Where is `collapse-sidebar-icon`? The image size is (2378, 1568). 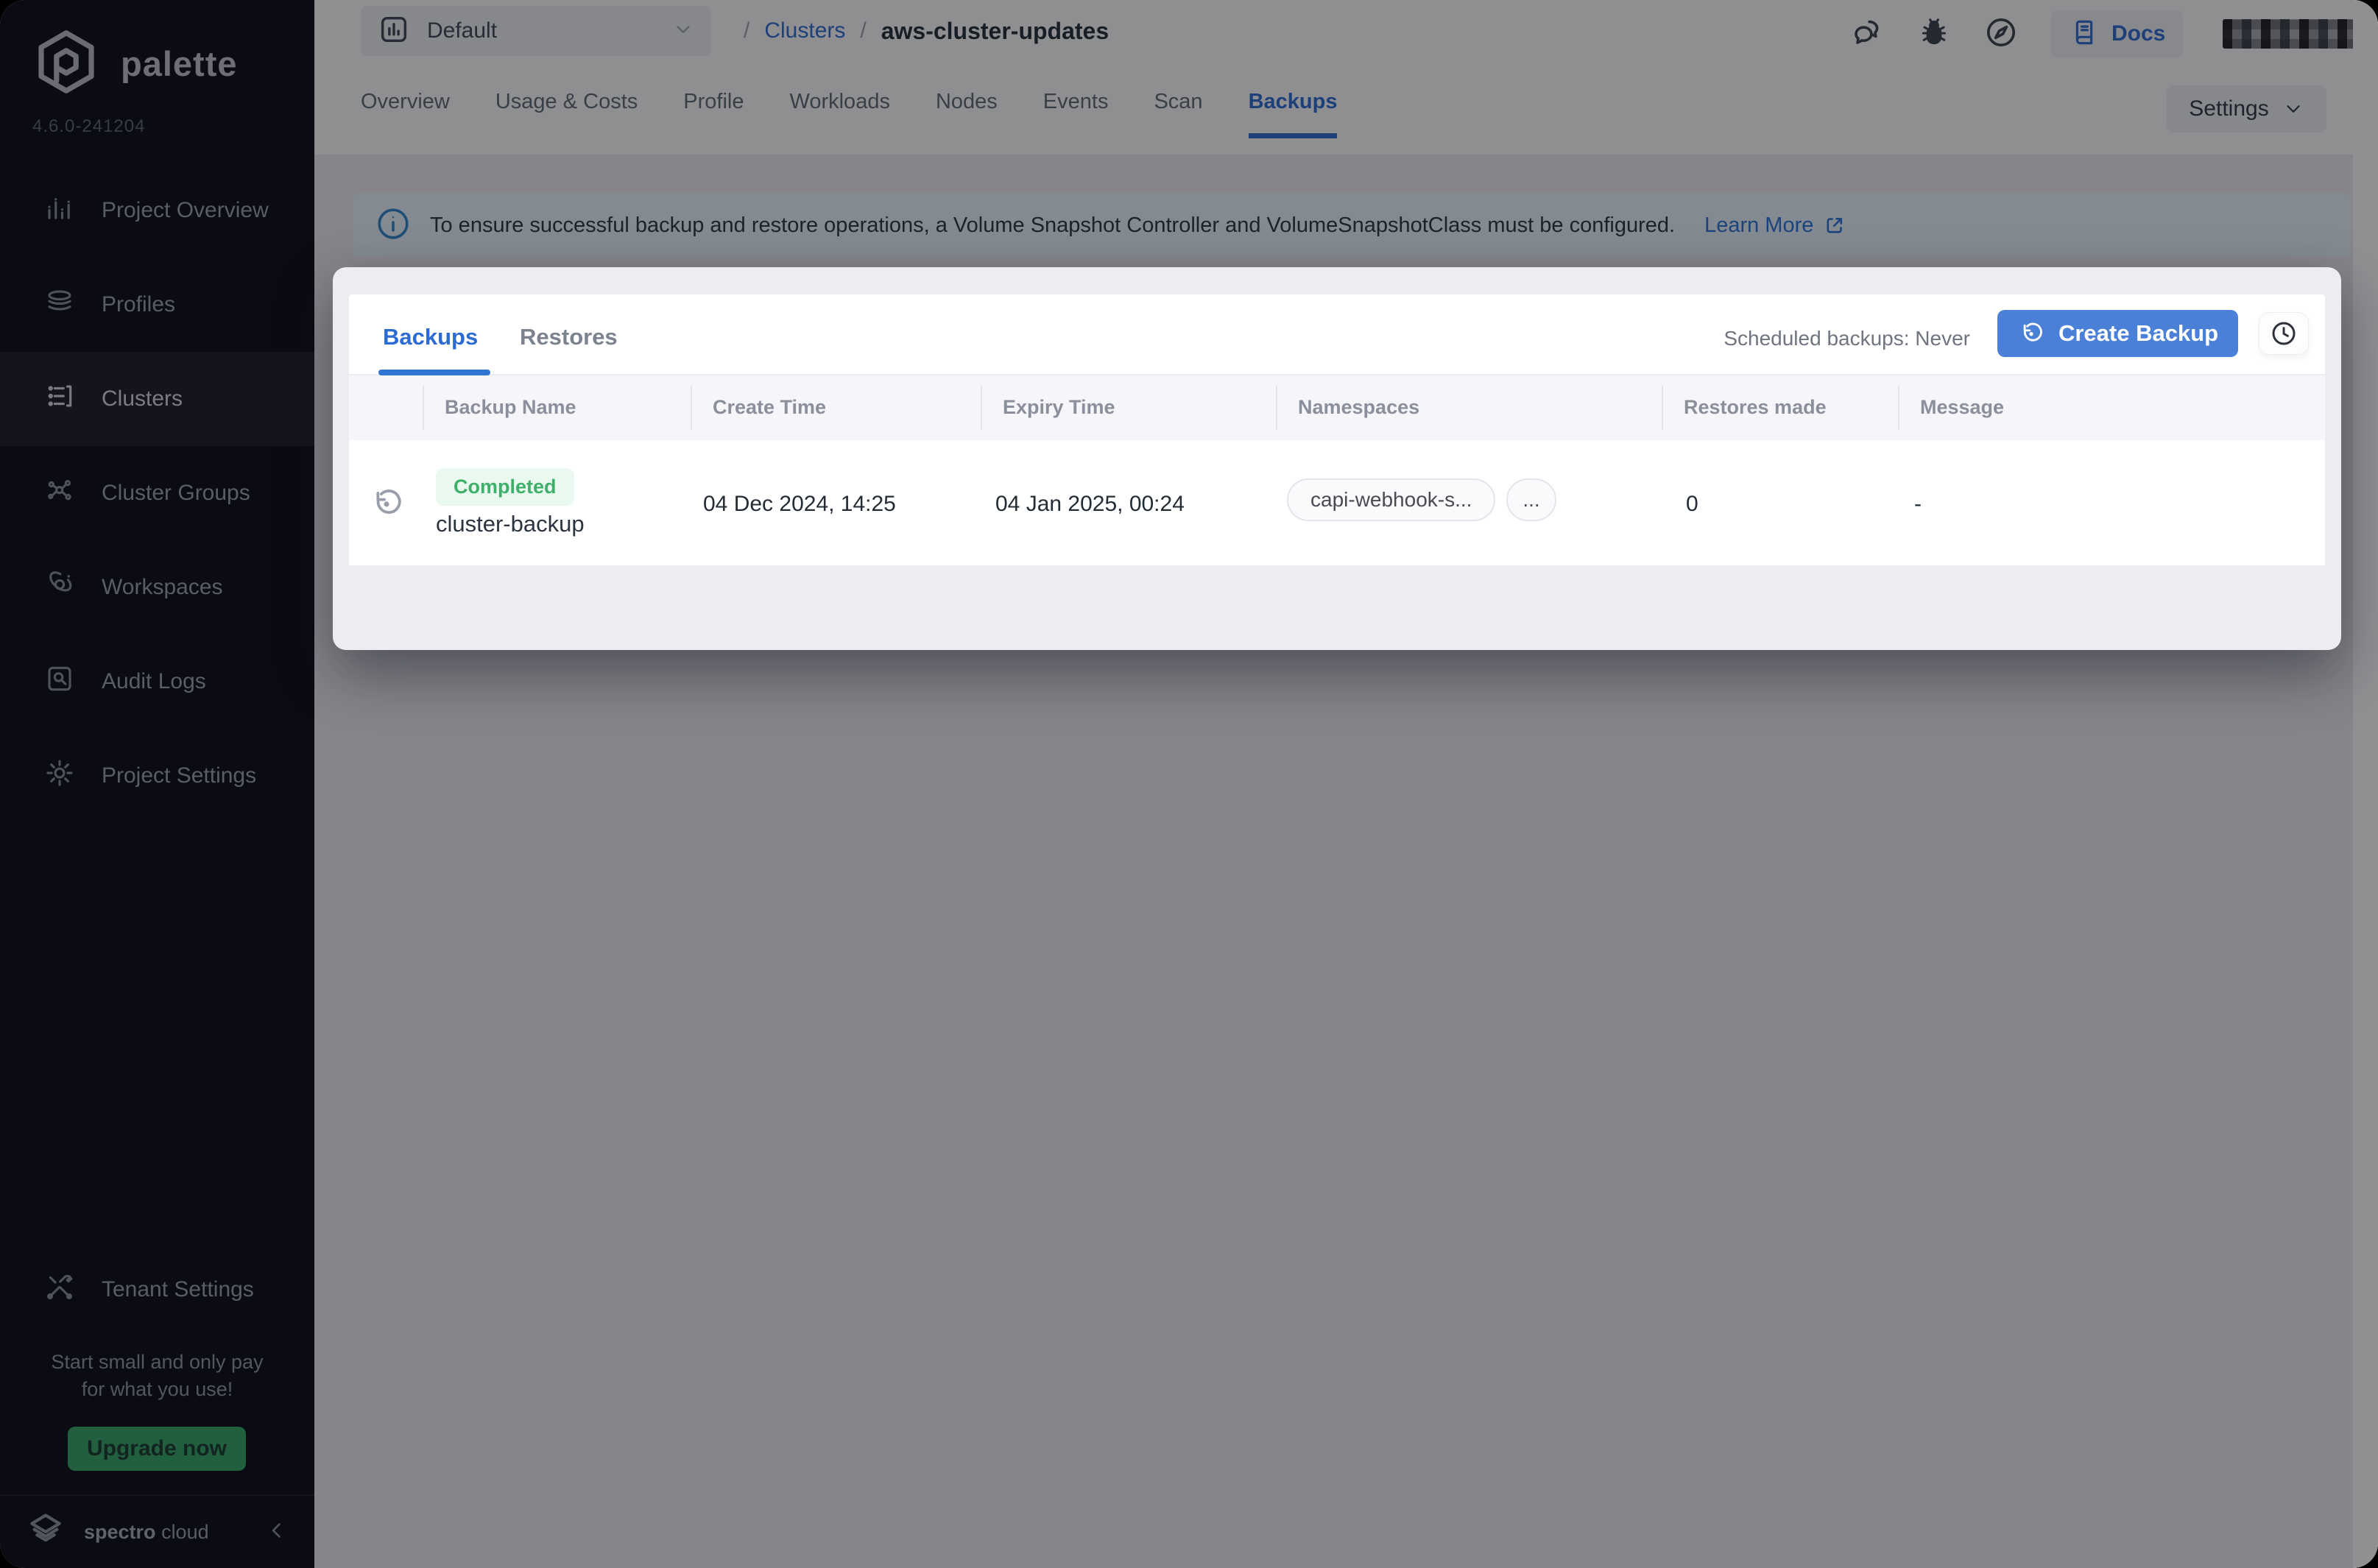 collapse-sidebar-icon is located at coordinates (276, 1532).